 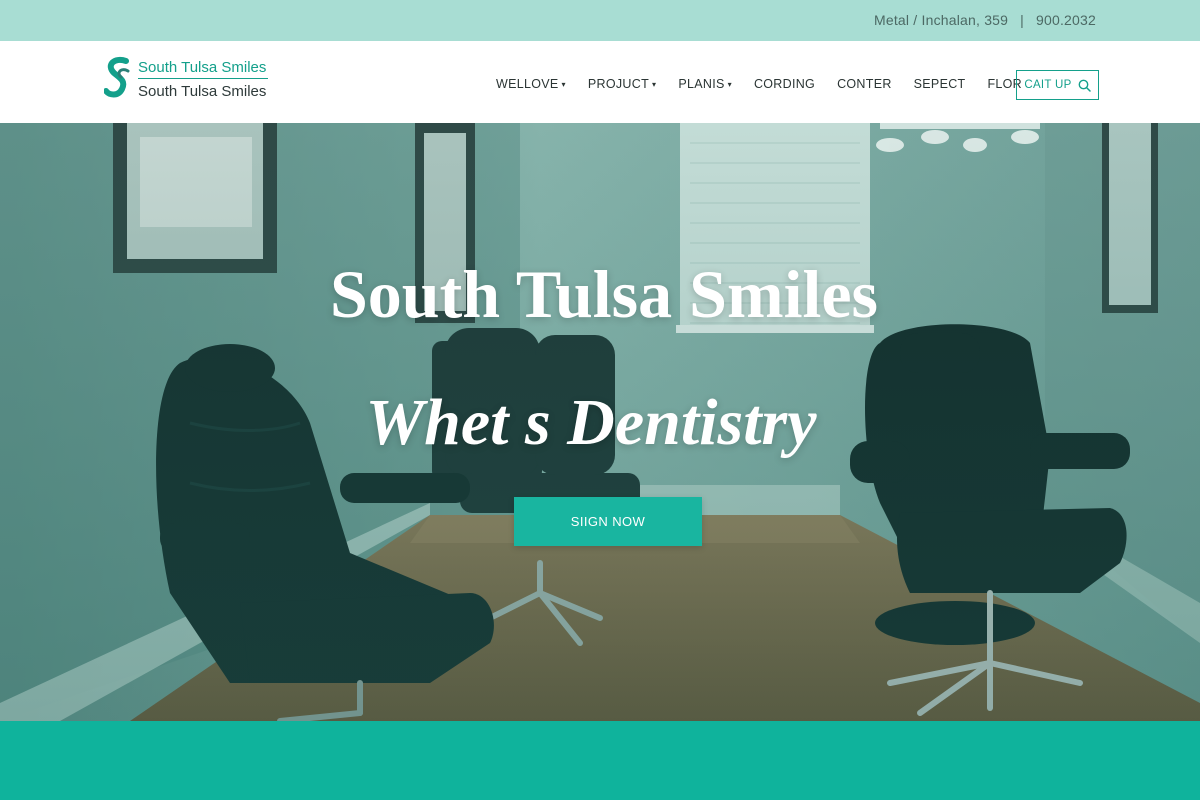 What do you see at coordinates (527, 84) in the screenshot?
I see `nav-label: WELLOVE` at bounding box center [527, 84].